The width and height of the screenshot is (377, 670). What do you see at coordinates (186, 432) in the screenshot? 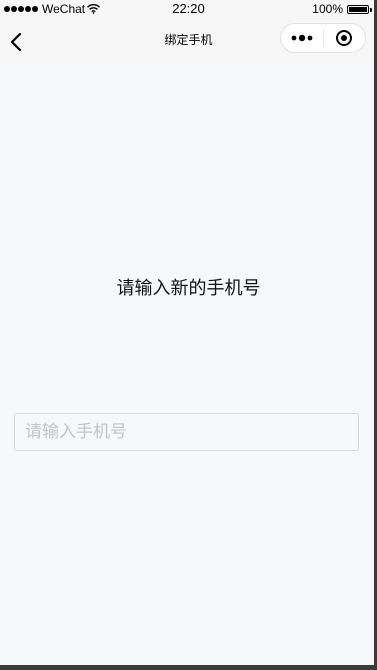
I see `phone-number-input` at bounding box center [186, 432].